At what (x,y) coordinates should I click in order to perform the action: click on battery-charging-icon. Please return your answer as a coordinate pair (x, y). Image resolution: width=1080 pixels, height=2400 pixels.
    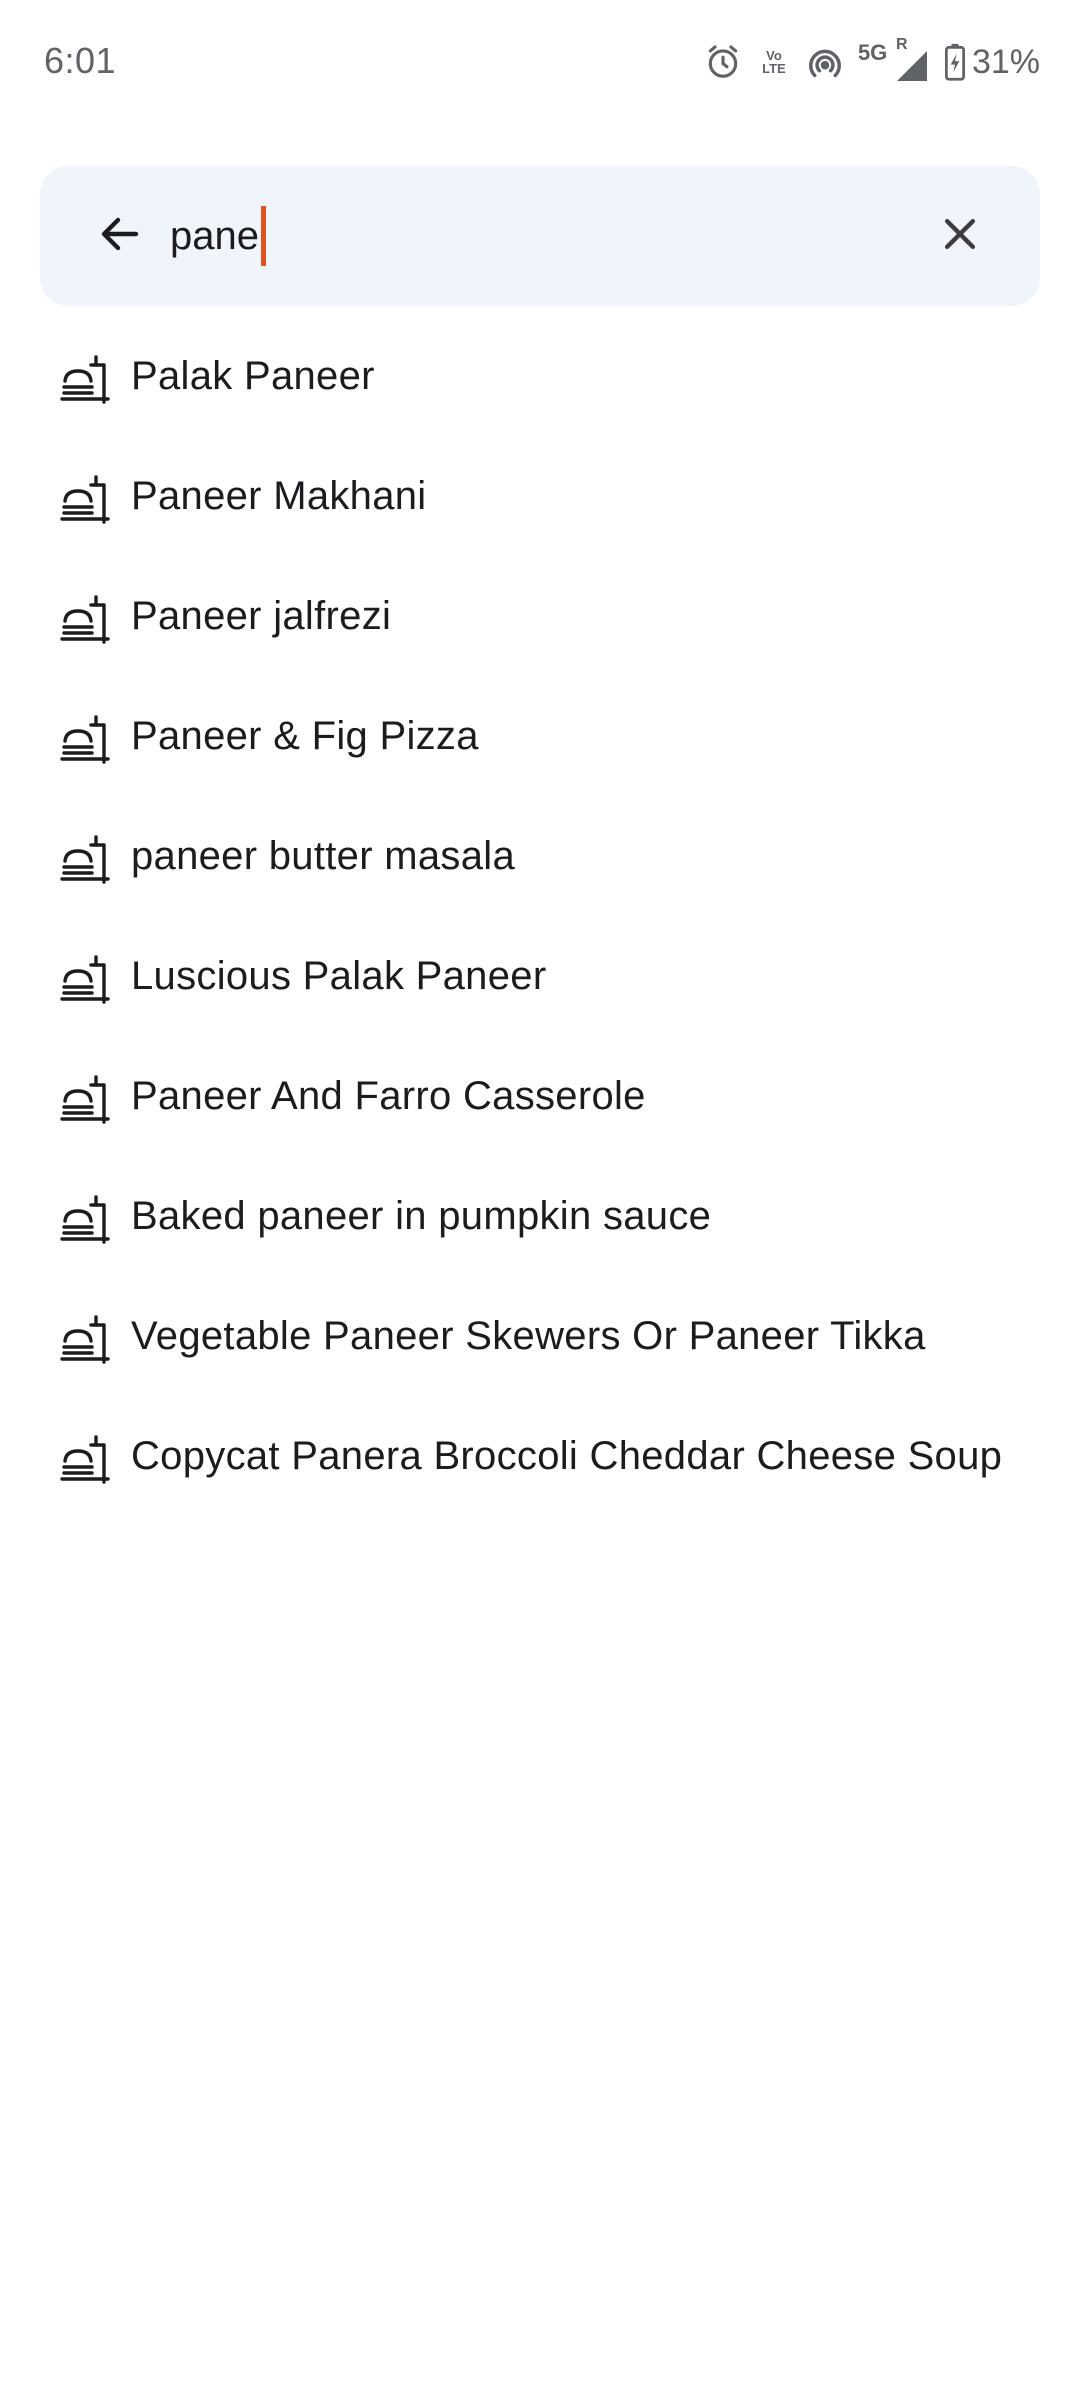
    Looking at the image, I should click on (955, 62).